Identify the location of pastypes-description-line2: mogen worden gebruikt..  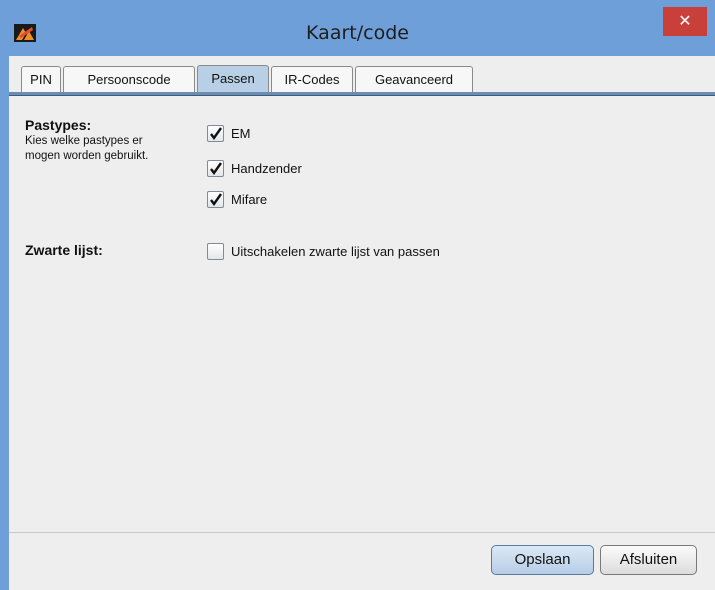
(87, 156).